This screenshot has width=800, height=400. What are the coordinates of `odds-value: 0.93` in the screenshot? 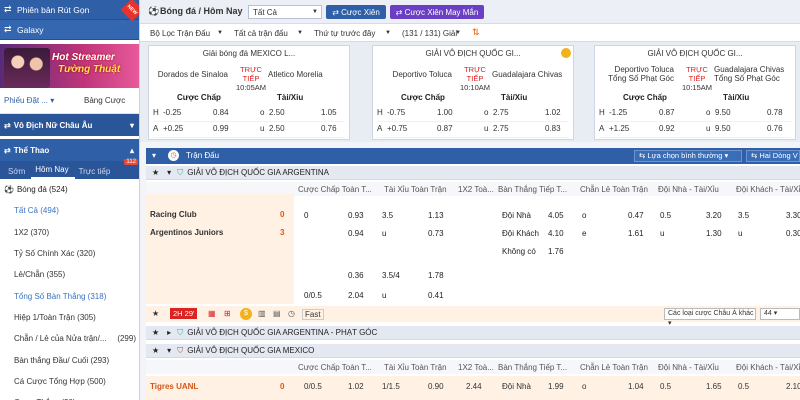 It's located at (356, 215).